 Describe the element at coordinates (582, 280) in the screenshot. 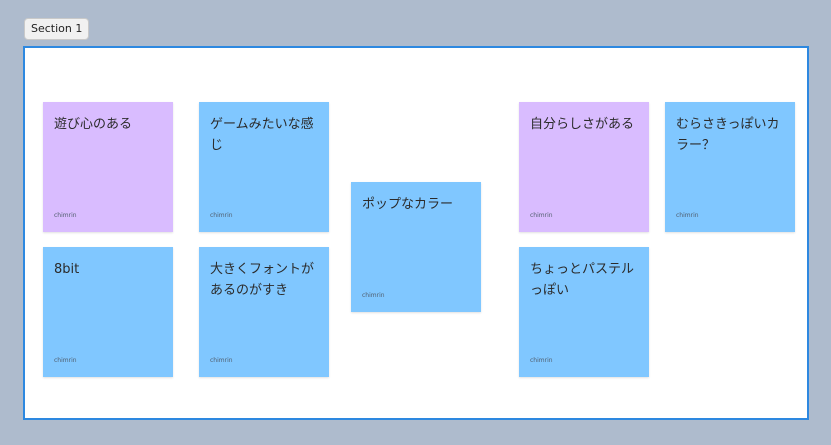

I see `sticky-note-text: ちょっとパステルっぽい` at that location.